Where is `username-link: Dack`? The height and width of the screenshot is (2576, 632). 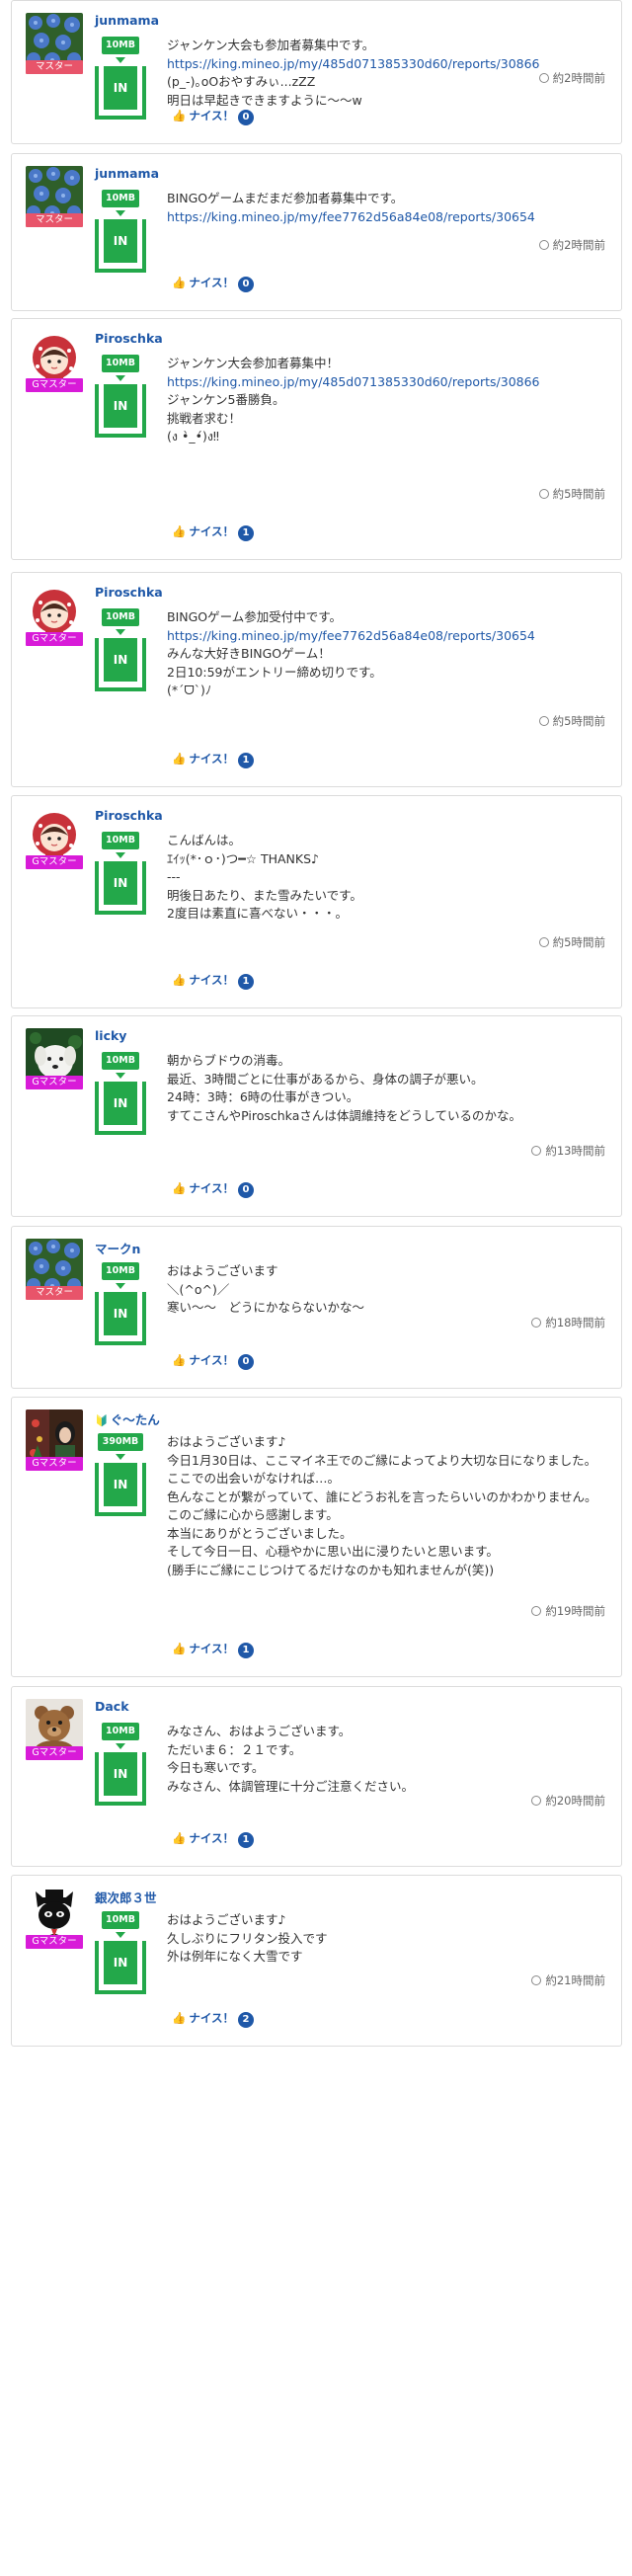 username-link: Dack is located at coordinates (112, 1706).